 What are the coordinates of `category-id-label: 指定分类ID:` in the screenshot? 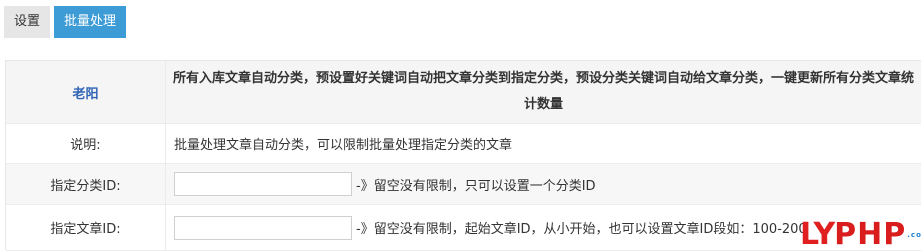 It's located at (86, 184).